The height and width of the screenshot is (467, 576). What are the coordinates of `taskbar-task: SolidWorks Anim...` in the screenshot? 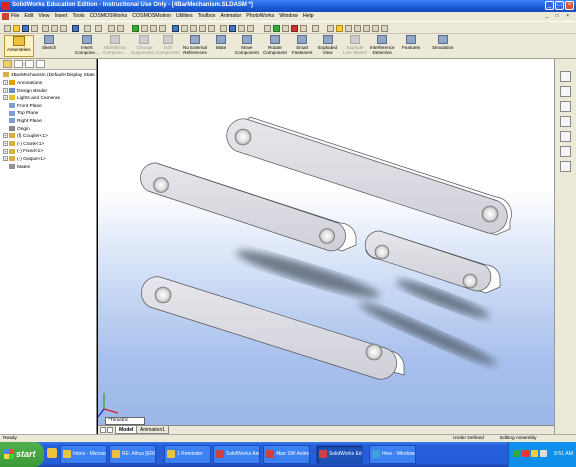 It's located at (236, 454).